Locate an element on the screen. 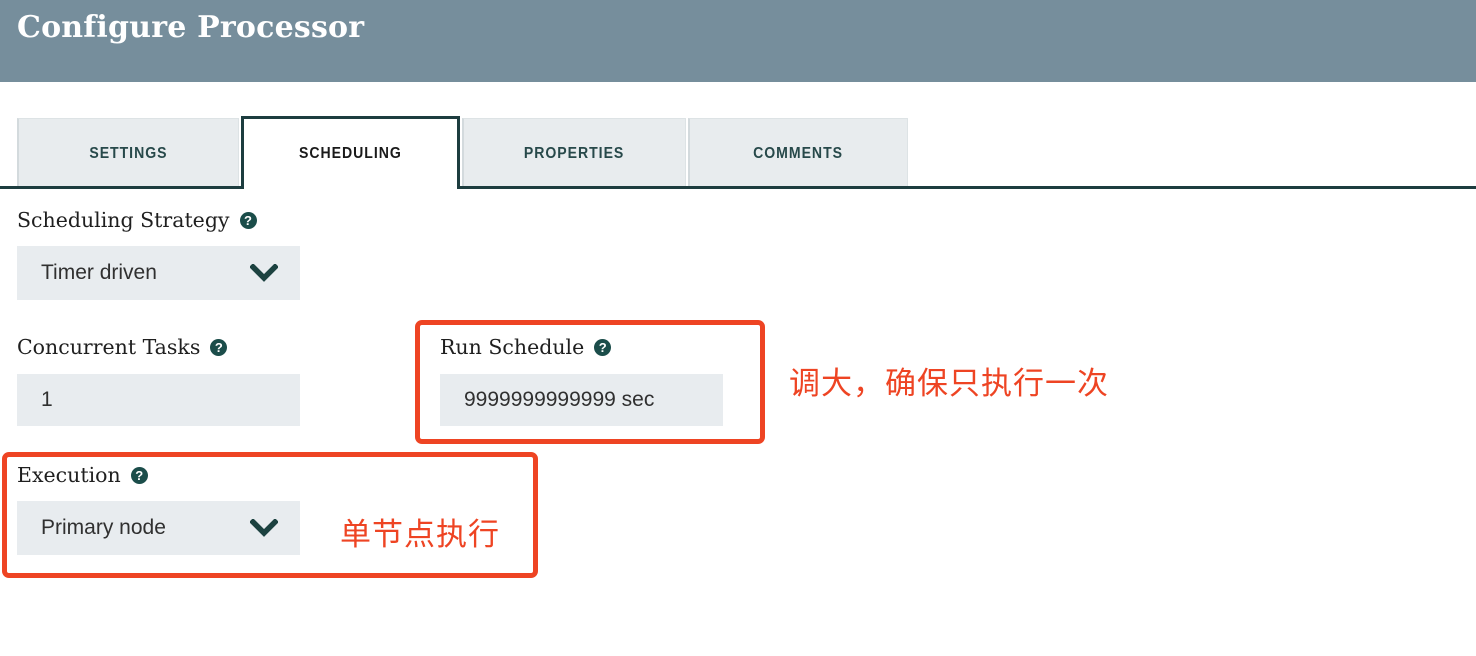 This screenshot has width=1476, height=656. run-schedule-input: 9999999999999 sec is located at coordinates (581, 400).